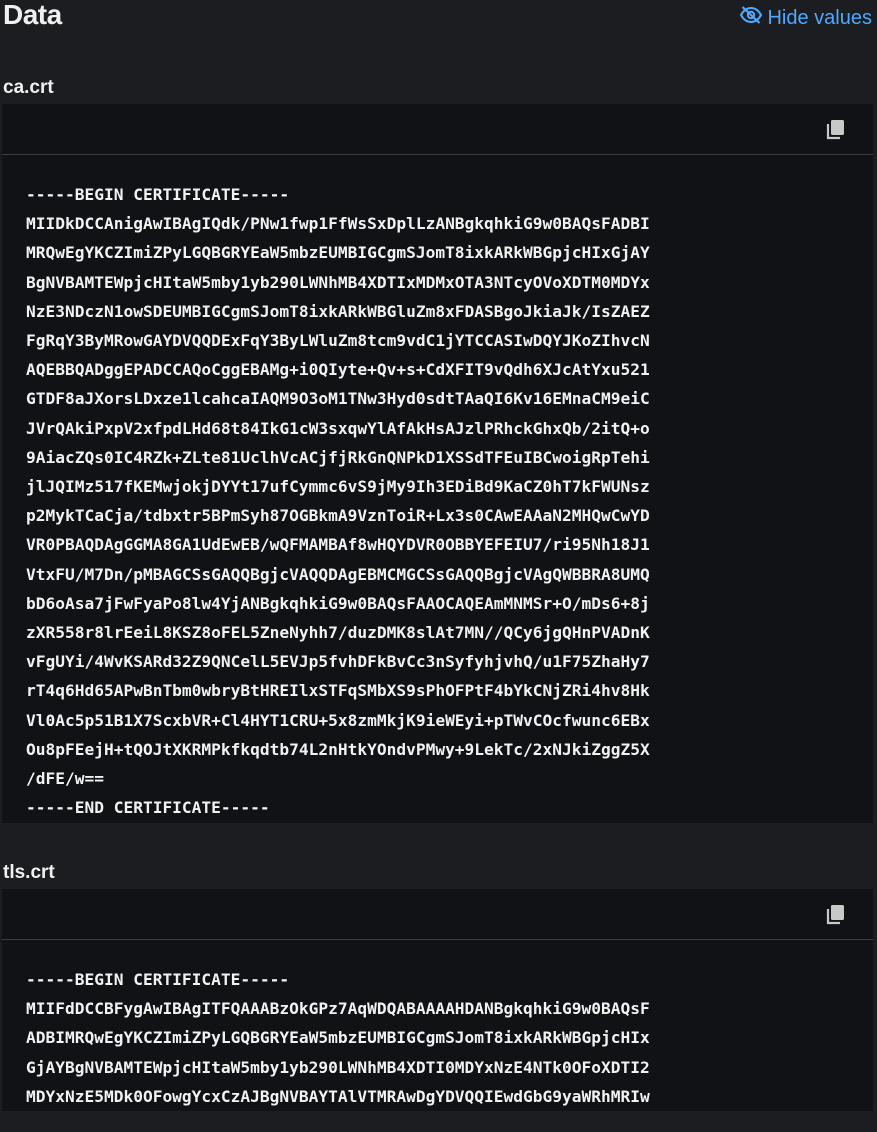 The image size is (877, 1132). I want to click on hide-values-label: Hide values, so click(819, 17).